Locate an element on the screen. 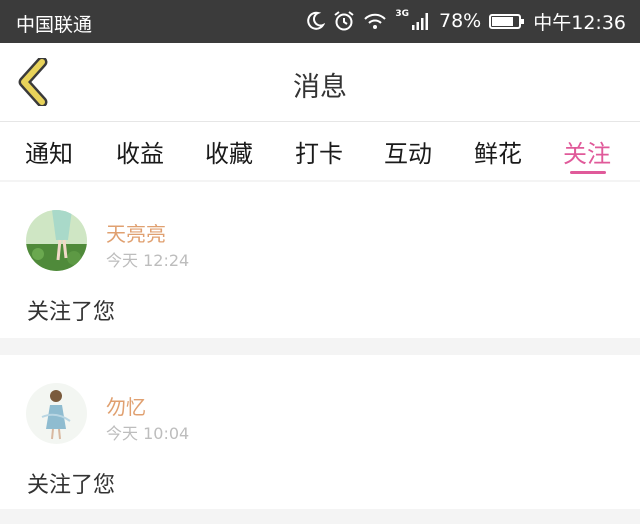 The image size is (640, 524). signal-icon is located at coordinates (421, 21).